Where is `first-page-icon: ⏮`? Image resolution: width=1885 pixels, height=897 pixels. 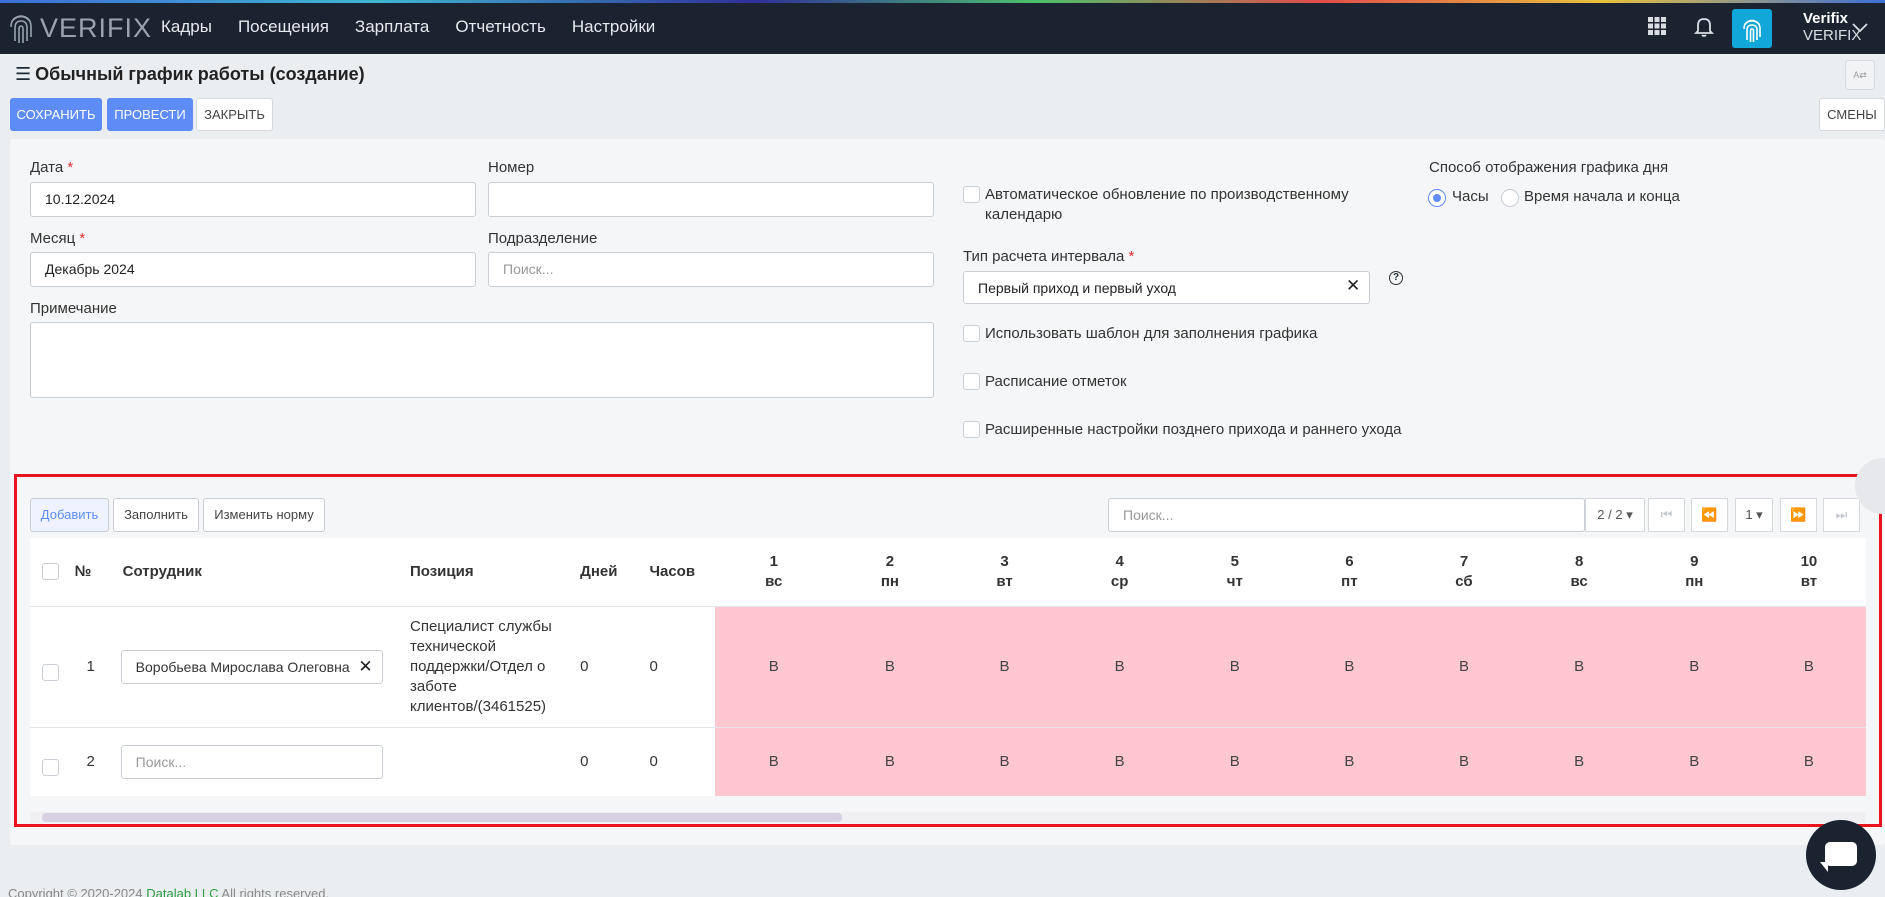
first-page-icon: ⏮ is located at coordinates (1666, 515).